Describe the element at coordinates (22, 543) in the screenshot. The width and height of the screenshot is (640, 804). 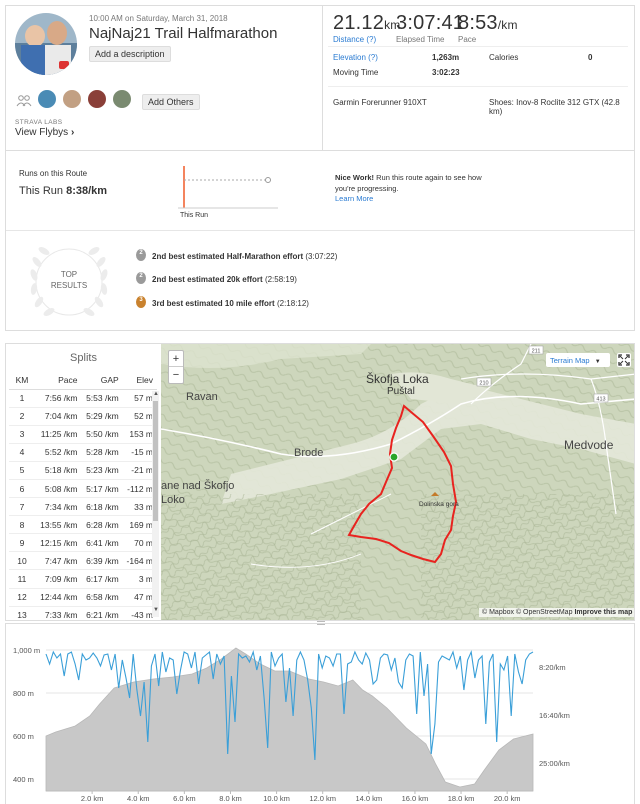
I see `split-km: 9` at that location.